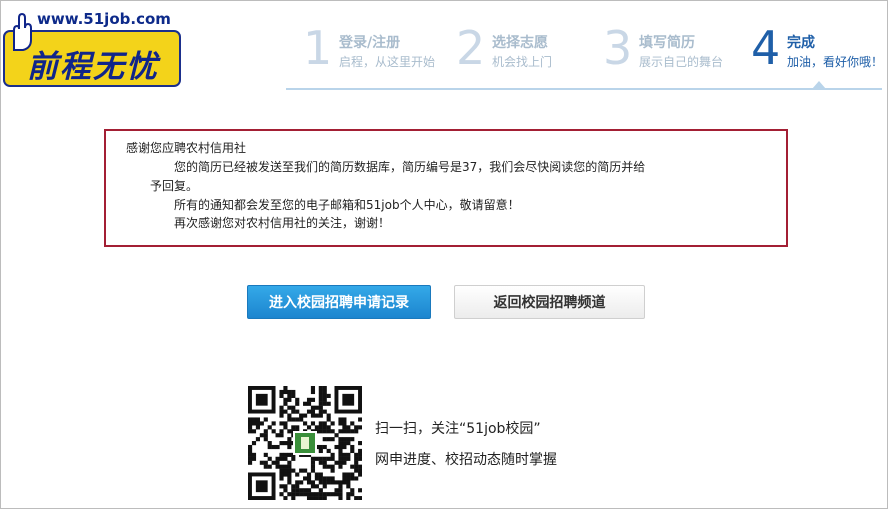  What do you see at coordinates (318, 48) in the screenshot?
I see `step-number: 1` at bounding box center [318, 48].